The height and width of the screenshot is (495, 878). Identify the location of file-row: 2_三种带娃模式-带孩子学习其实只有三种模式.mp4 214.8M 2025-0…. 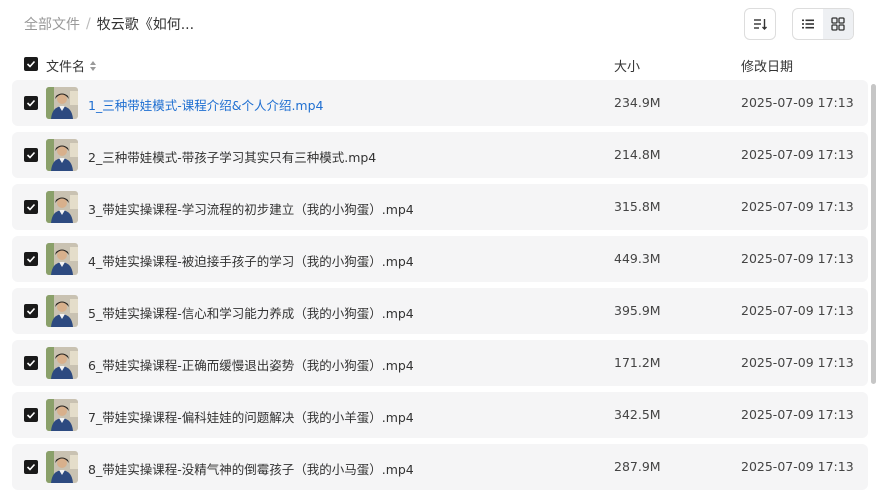
(440, 155).